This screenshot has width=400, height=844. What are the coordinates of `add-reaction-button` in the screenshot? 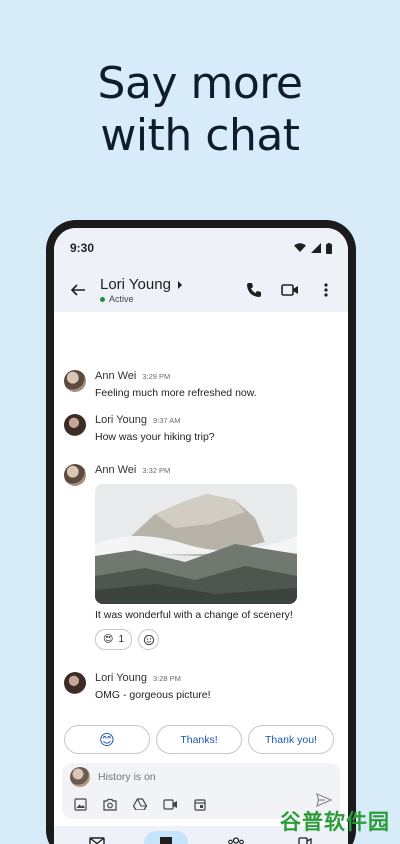 It's located at (148, 639).